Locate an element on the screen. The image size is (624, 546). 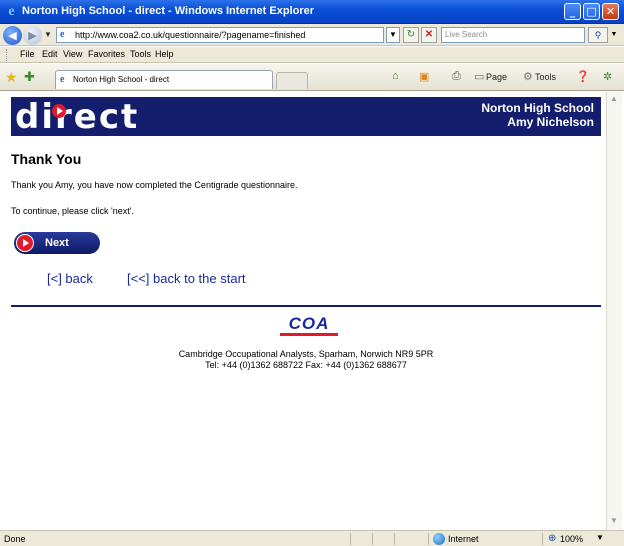
school-name: Norton High School is located at coordinates (537, 108).